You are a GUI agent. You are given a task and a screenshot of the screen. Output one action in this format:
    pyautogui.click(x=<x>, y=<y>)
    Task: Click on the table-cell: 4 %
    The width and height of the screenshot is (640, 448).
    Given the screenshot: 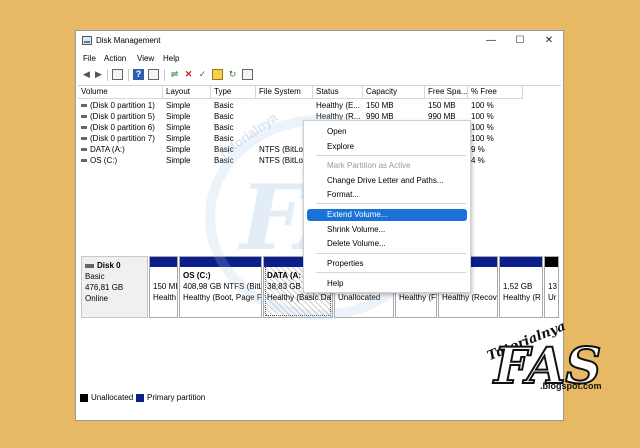 What is the action you would take?
    pyautogui.click(x=495, y=160)
    